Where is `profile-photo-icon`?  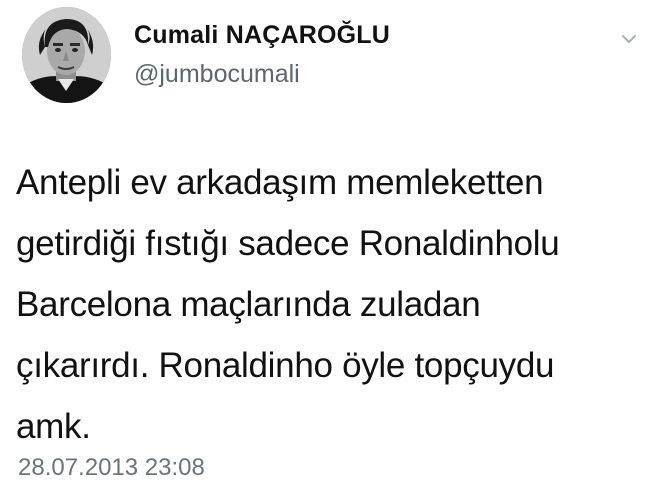
profile-photo-icon is located at coordinates (66, 55).